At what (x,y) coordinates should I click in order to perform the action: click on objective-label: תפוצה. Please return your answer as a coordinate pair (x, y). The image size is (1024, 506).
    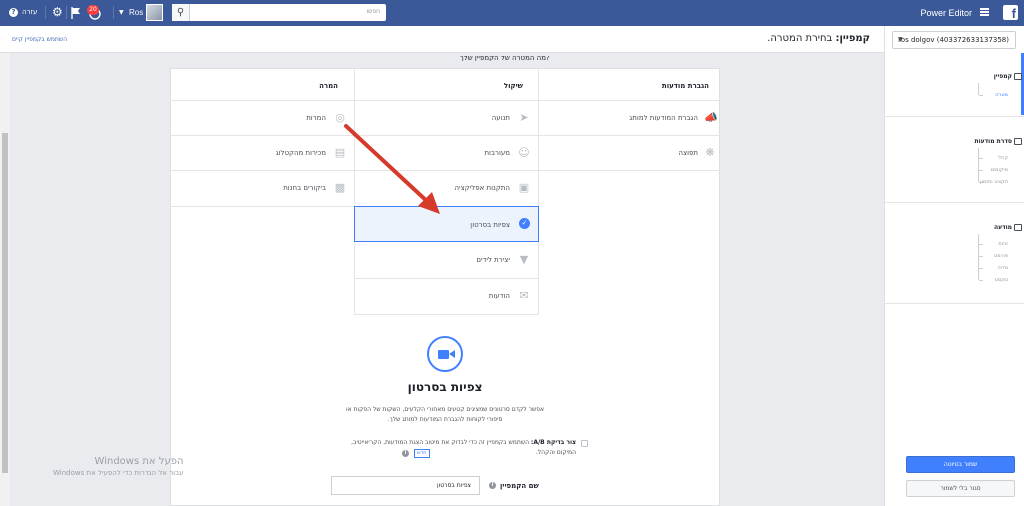
    Looking at the image, I should click on (688, 153).